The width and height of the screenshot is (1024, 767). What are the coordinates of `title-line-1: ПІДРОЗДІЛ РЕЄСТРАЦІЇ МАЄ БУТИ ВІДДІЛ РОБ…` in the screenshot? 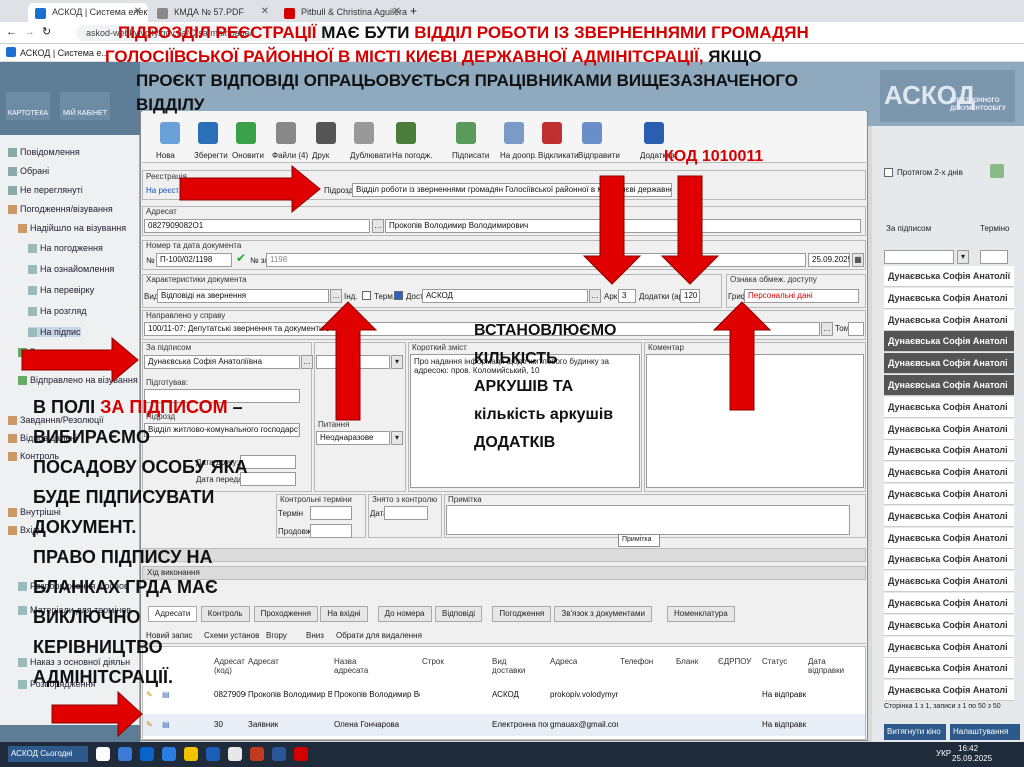 It's located at (463, 32).